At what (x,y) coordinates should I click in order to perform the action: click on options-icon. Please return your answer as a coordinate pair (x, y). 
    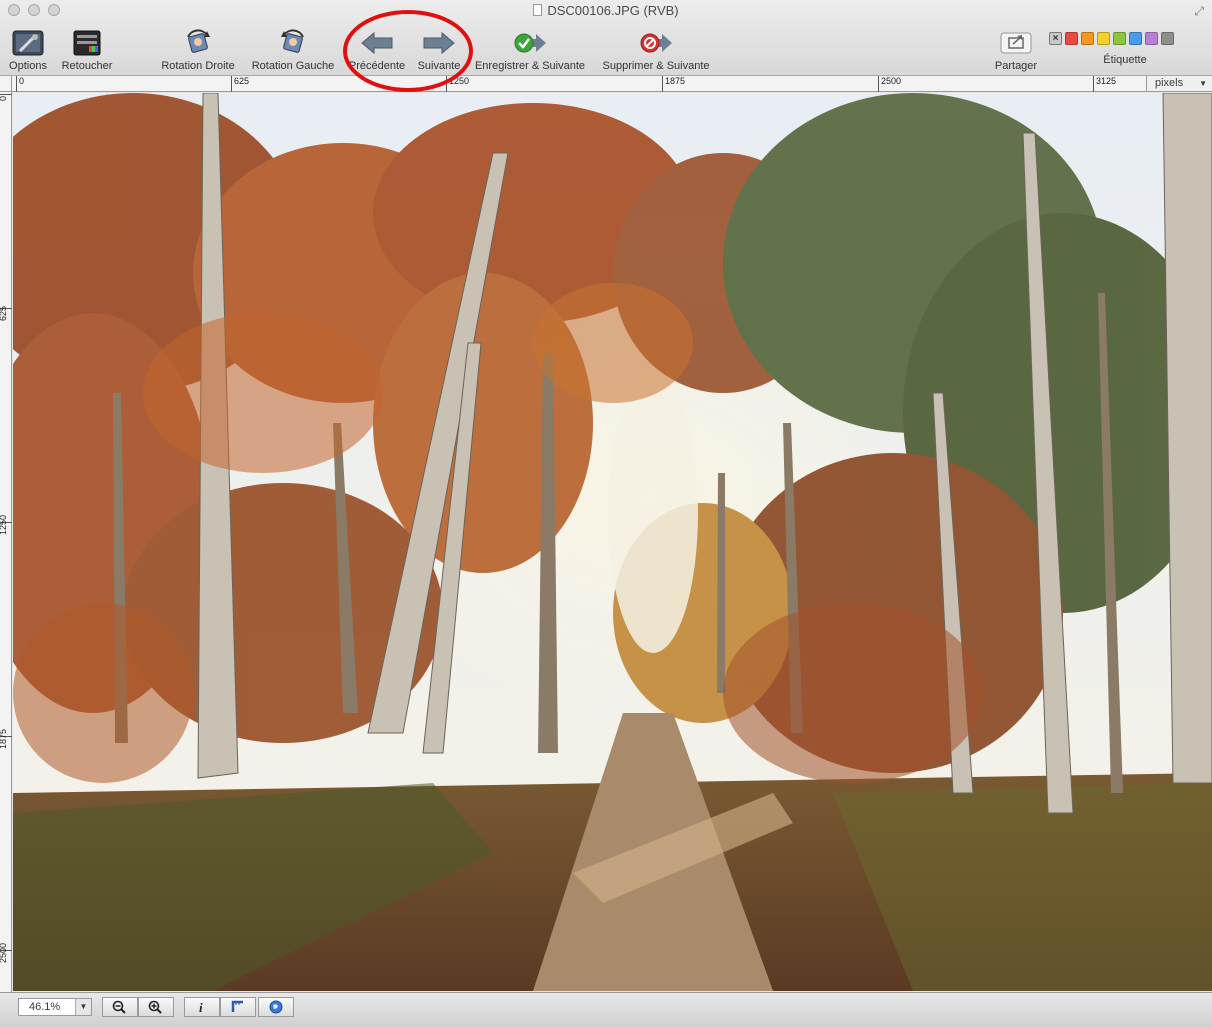
    Looking at the image, I should click on (28, 43).